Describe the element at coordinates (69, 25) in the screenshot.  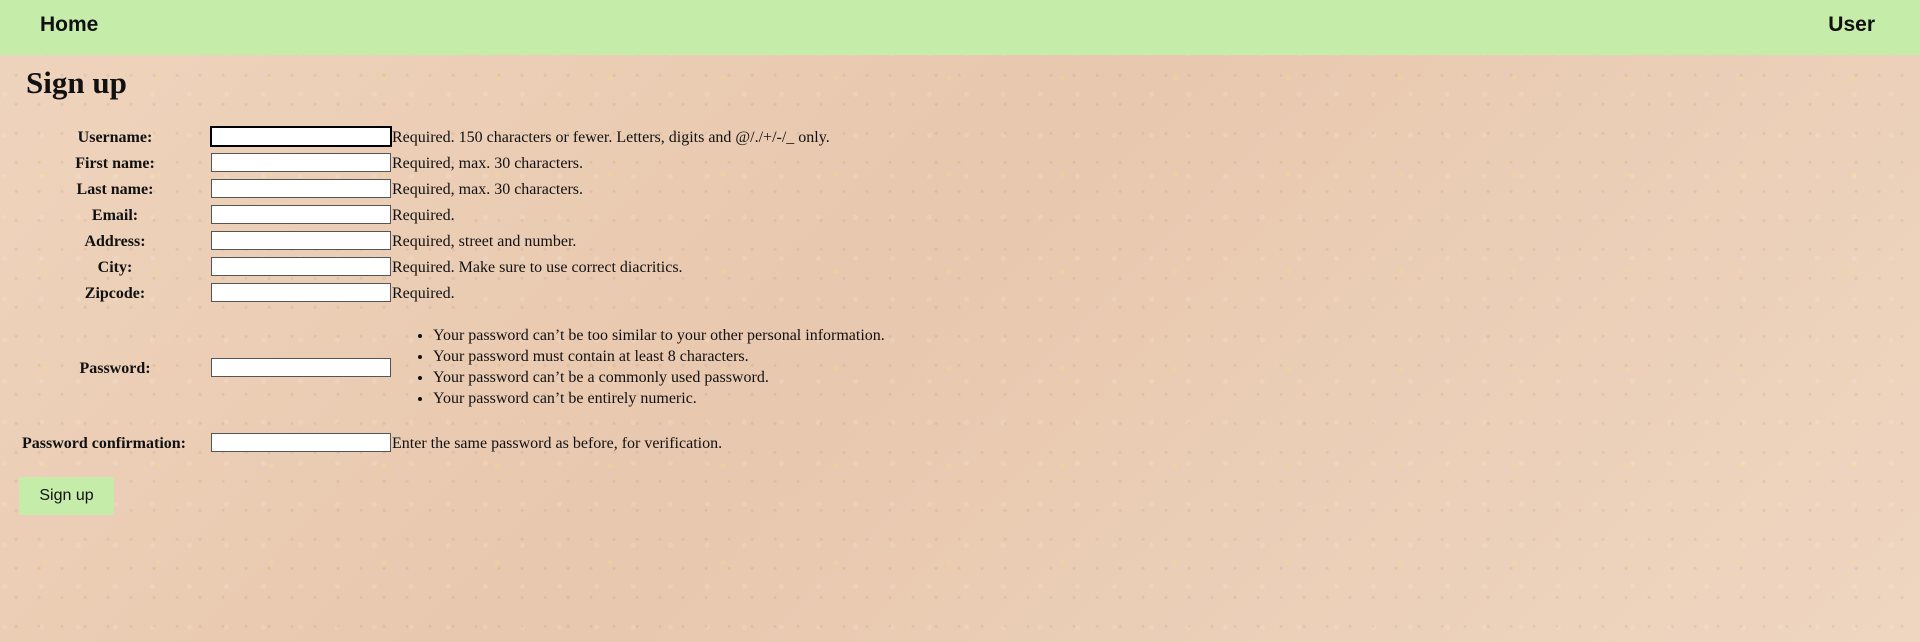
I see `nav-home-link: Home` at that location.